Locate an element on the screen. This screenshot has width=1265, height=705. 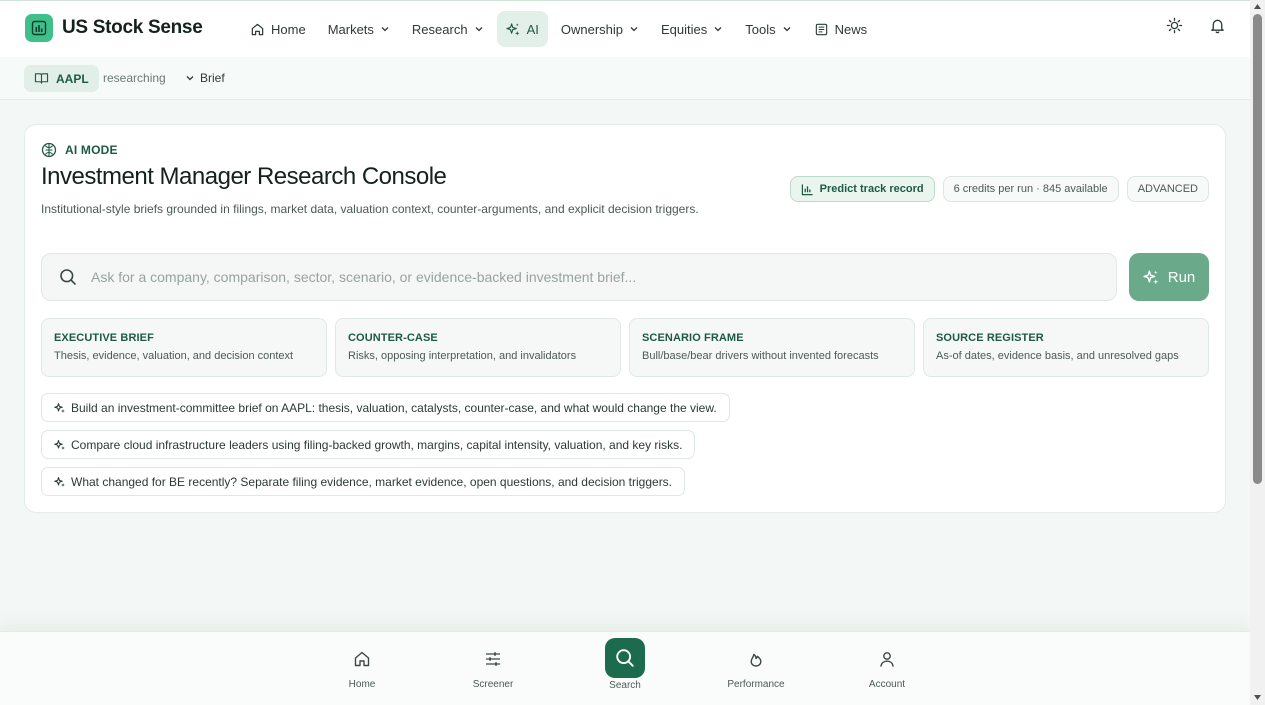
bottom-nav-screener: Screener is located at coordinates (493, 668).